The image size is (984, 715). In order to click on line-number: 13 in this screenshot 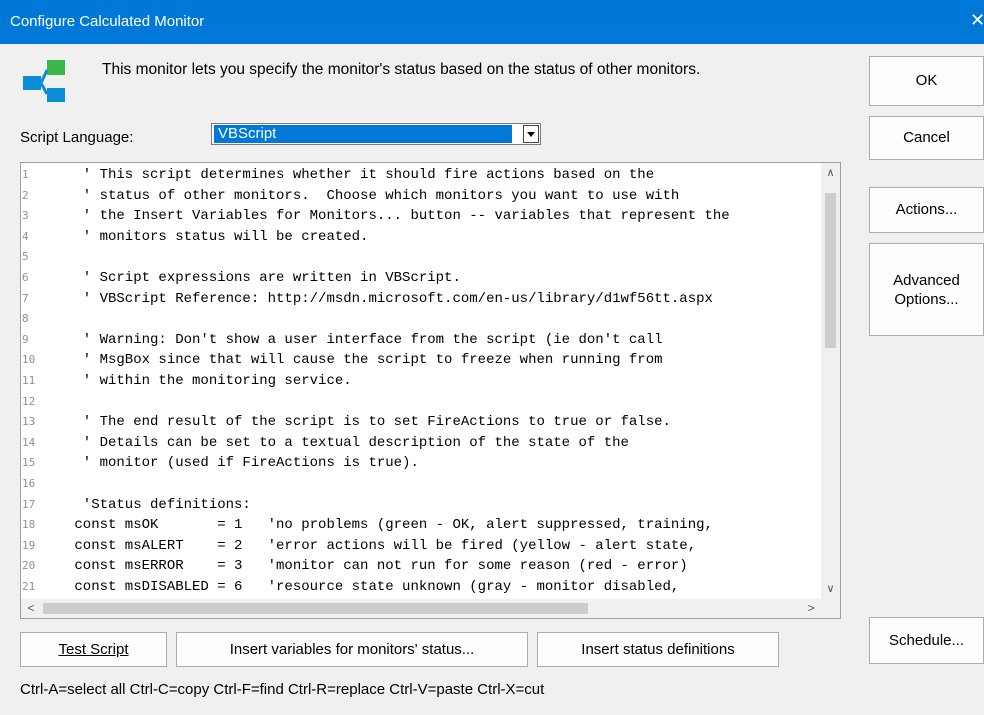, I will do `click(29, 422)`.